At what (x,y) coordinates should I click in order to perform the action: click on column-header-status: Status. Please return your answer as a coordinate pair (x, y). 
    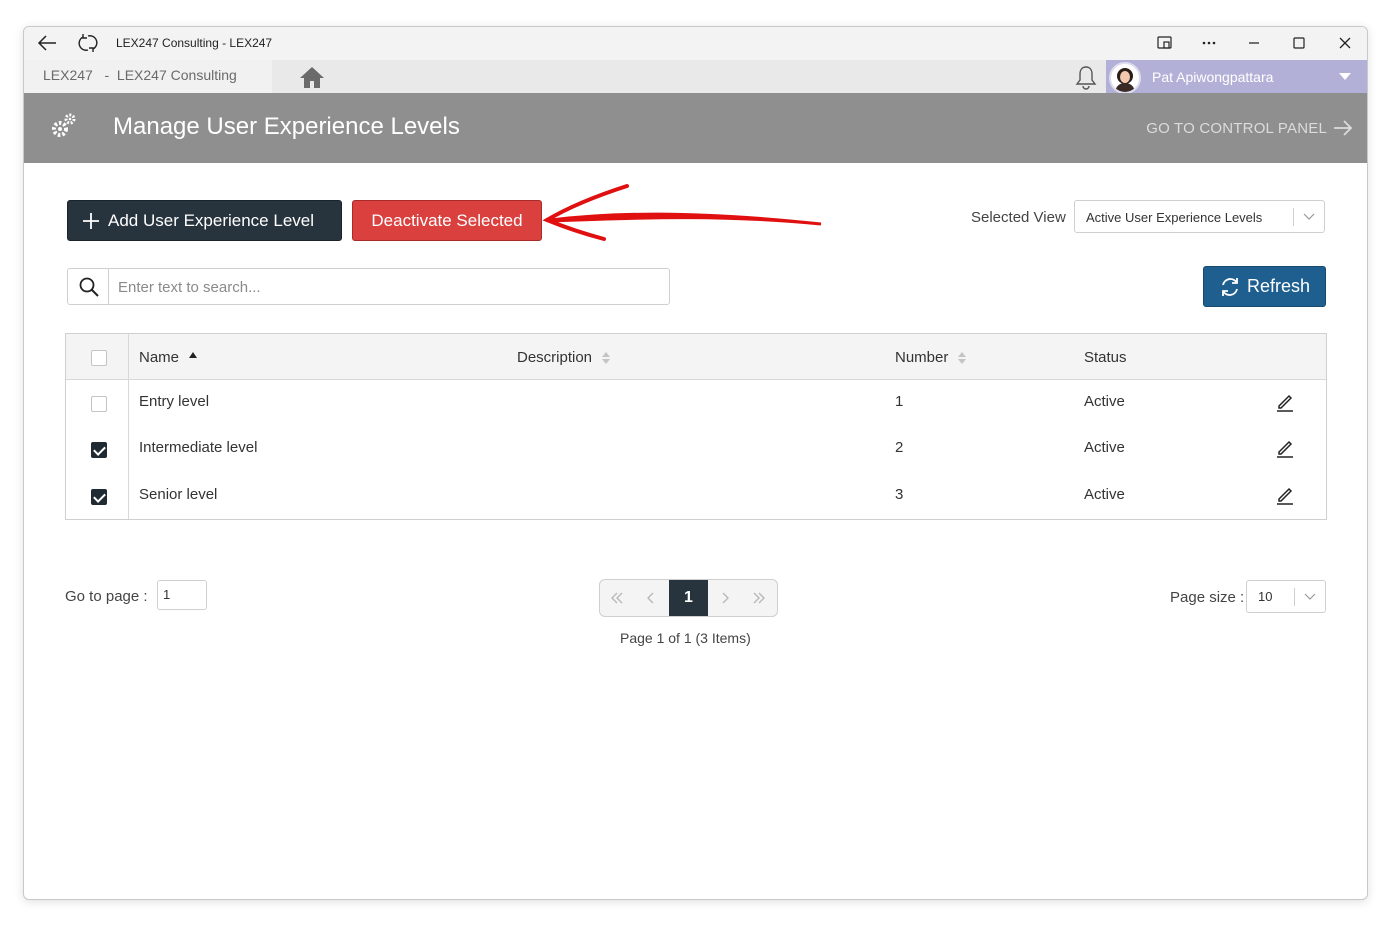
    Looking at the image, I should click on (1105, 357).